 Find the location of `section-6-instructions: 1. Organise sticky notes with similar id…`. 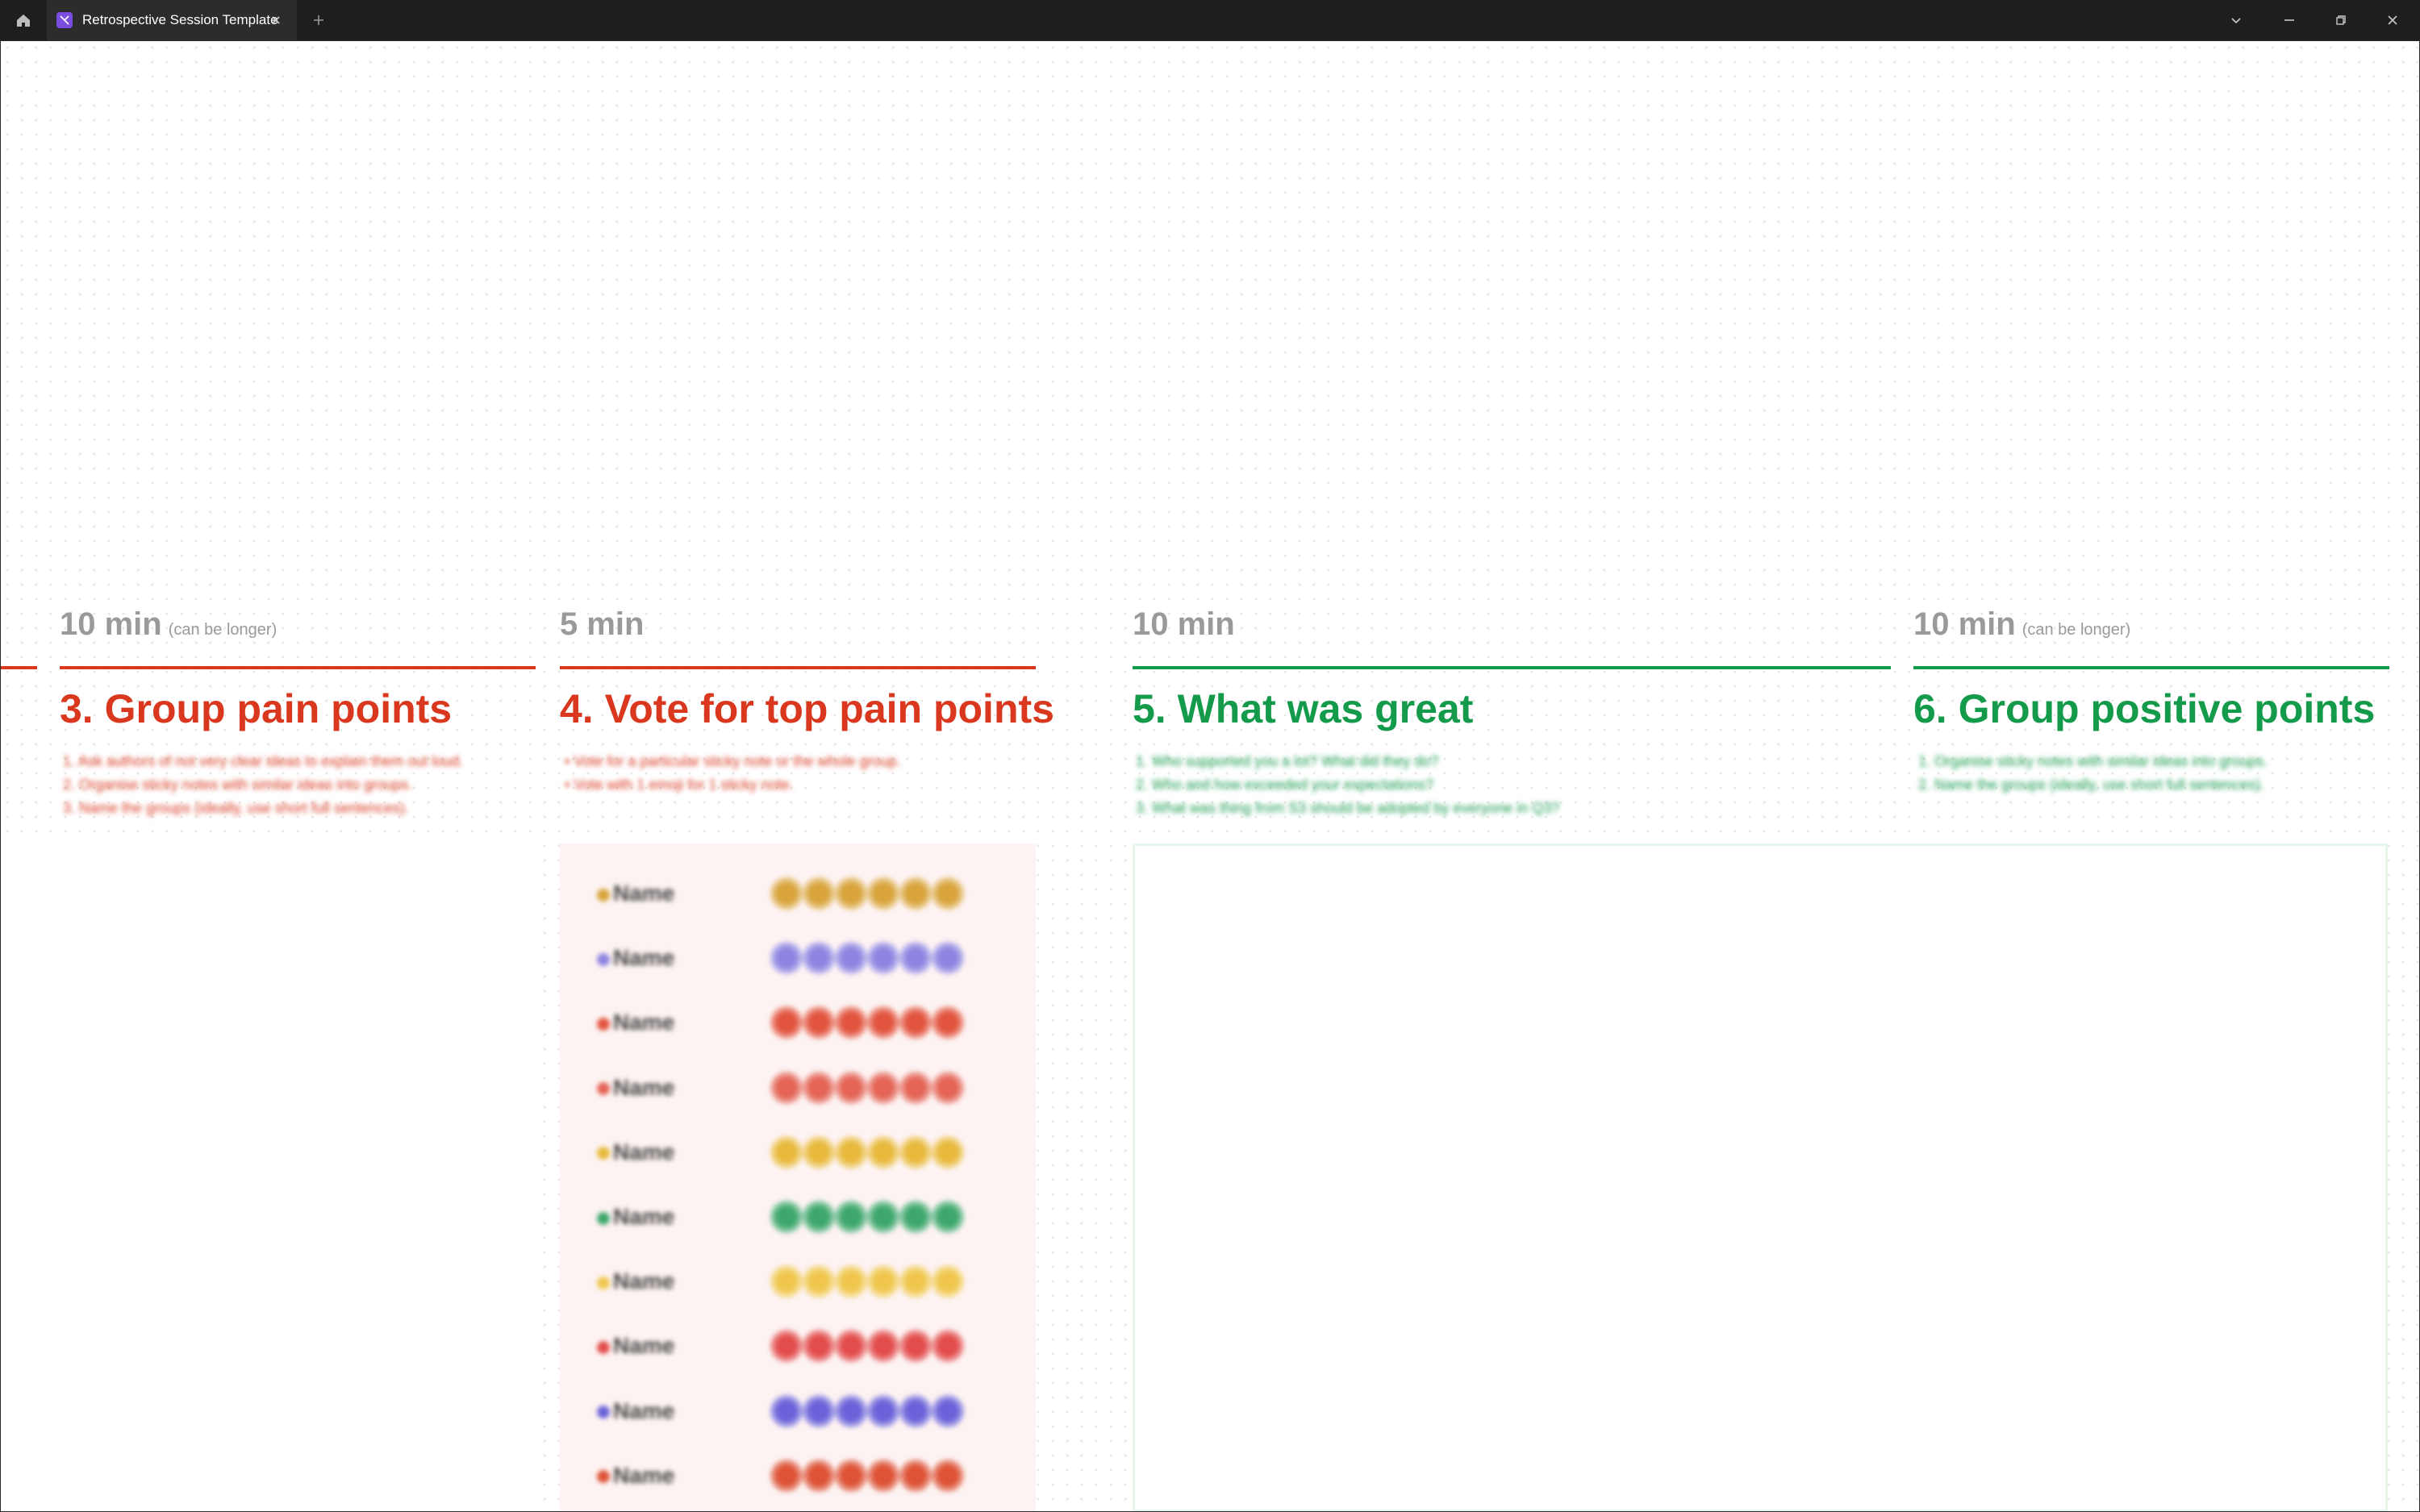

section-6-instructions: 1. Organise sticky notes with similar id… is located at coordinates (2093, 773).